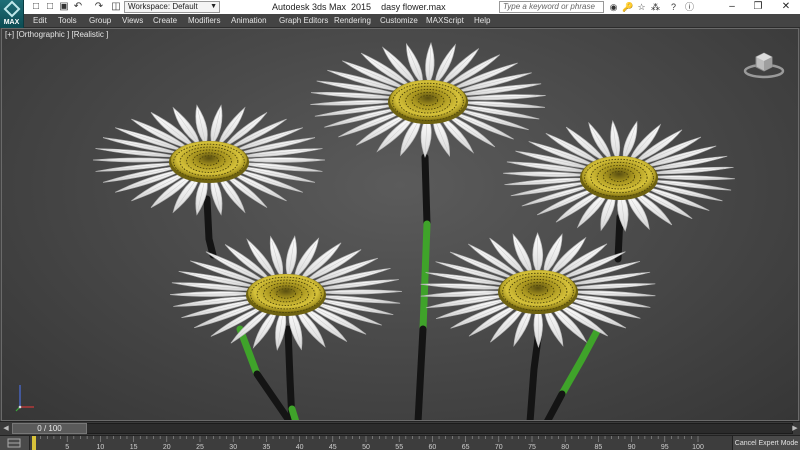  Describe the element at coordinates (627, 7) in the screenshot. I see `favorites-icon: 🔑` at that location.